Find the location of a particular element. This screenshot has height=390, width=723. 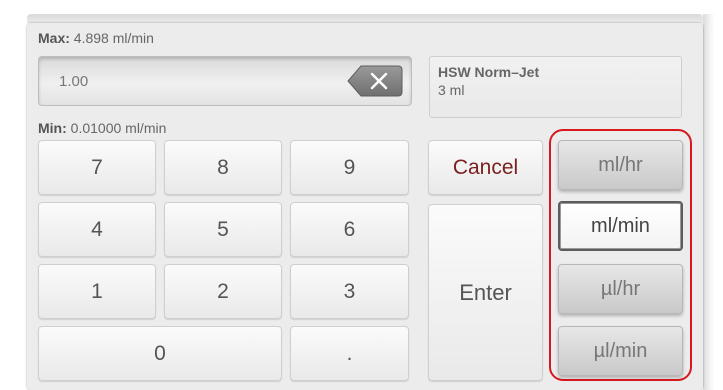

rate-input-field: 1.00 is located at coordinates (225, 81).